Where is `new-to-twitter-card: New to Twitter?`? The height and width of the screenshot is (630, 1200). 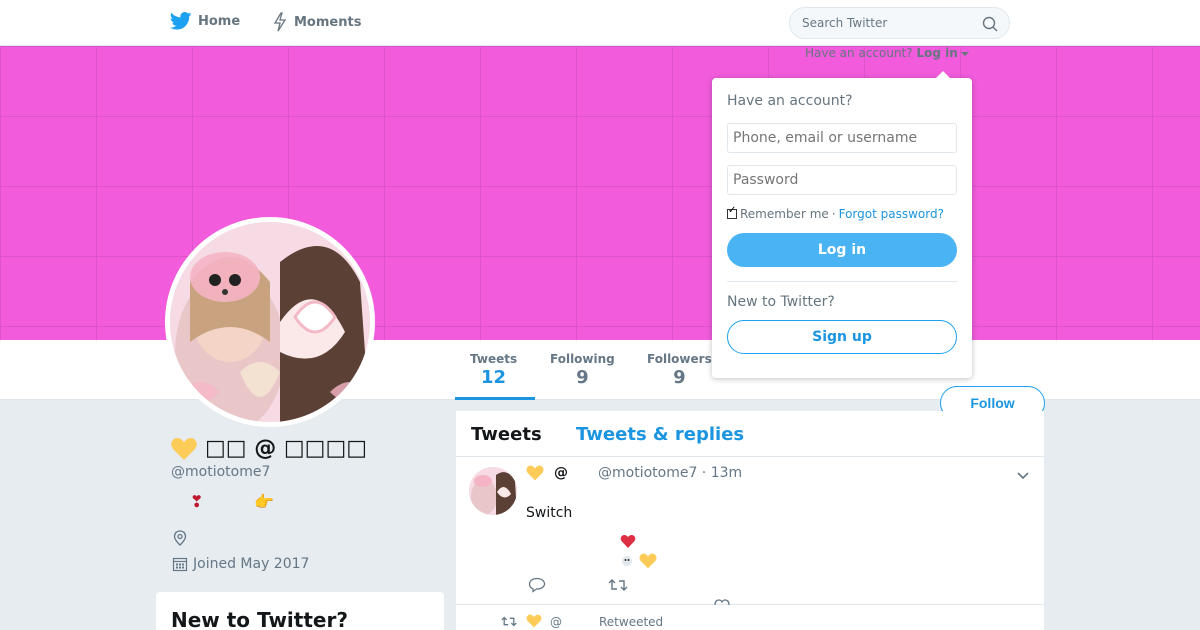 new-to-twitter-card: New to Twitter? is located at coordinates (300, 611).